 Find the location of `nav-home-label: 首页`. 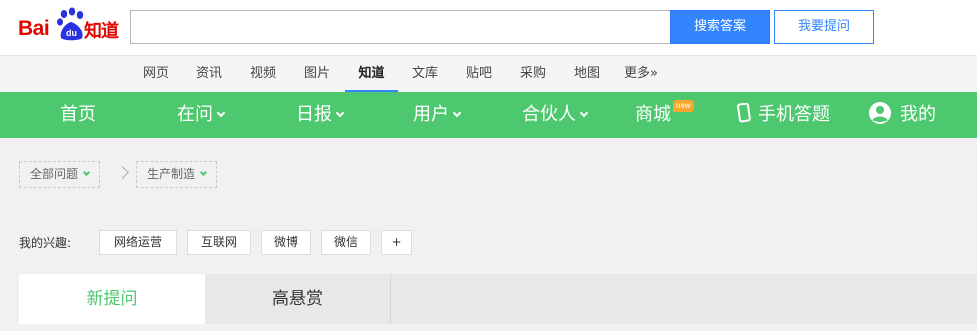

nav-home-label: 首页 is located at coordinates (78, 114).